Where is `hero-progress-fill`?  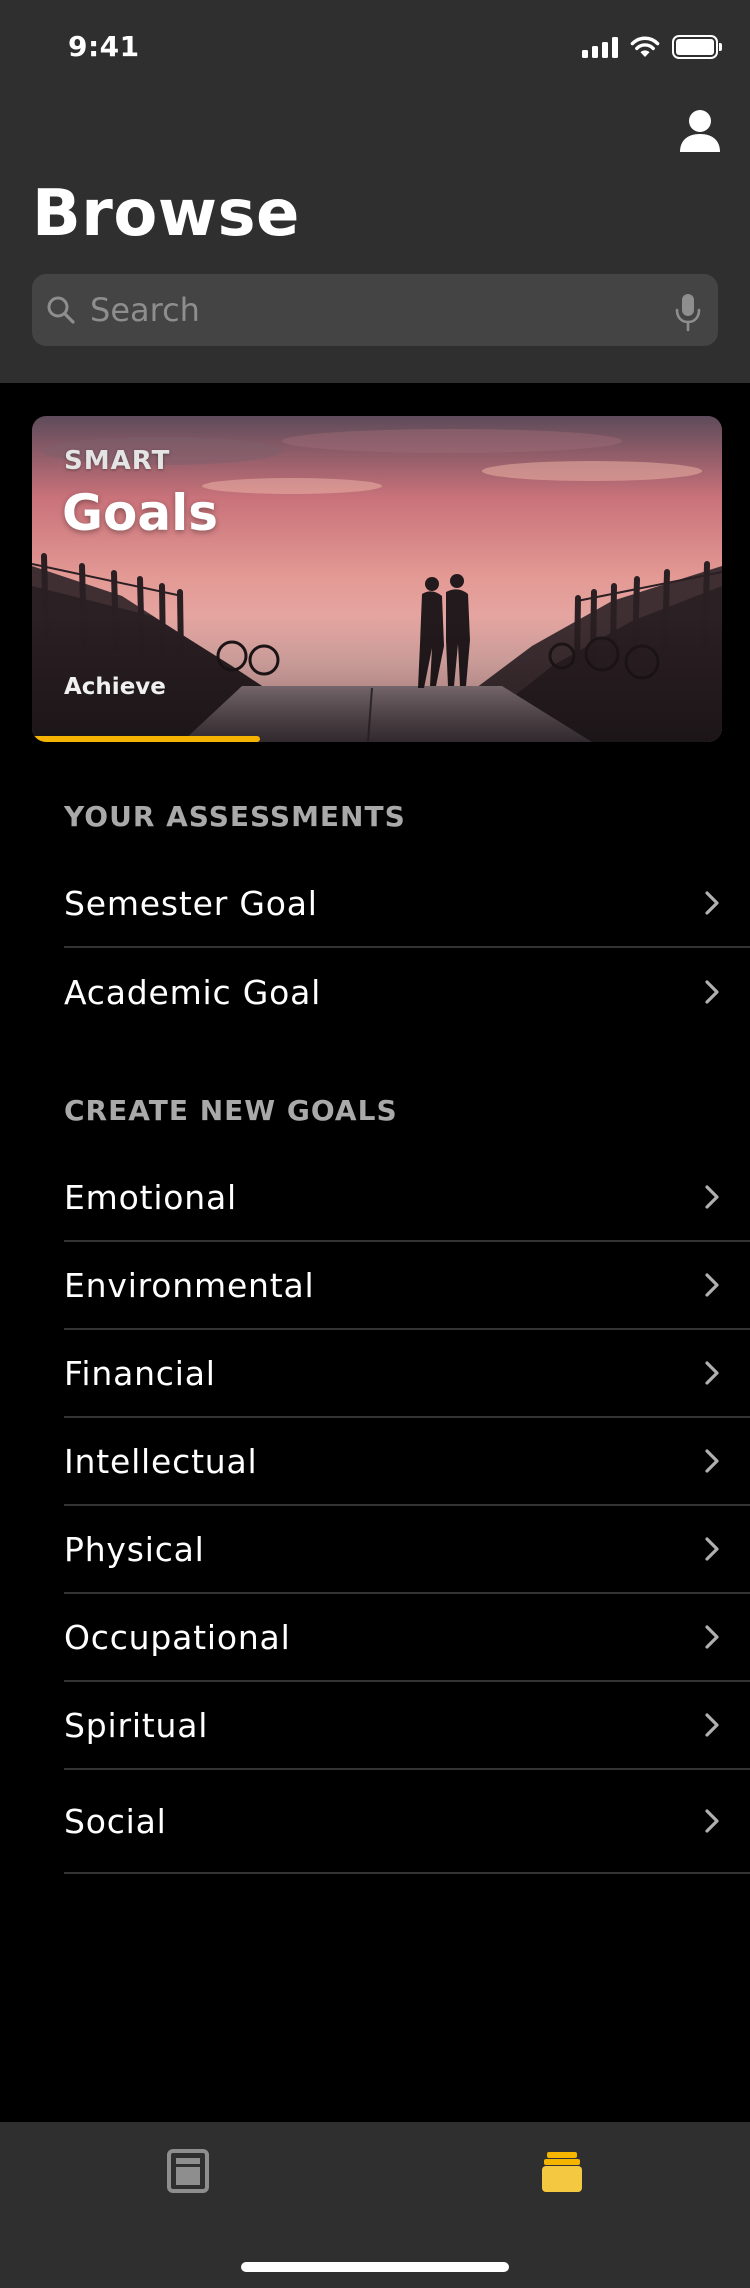
hero-progress-fill is located at coordinates (146, 739).